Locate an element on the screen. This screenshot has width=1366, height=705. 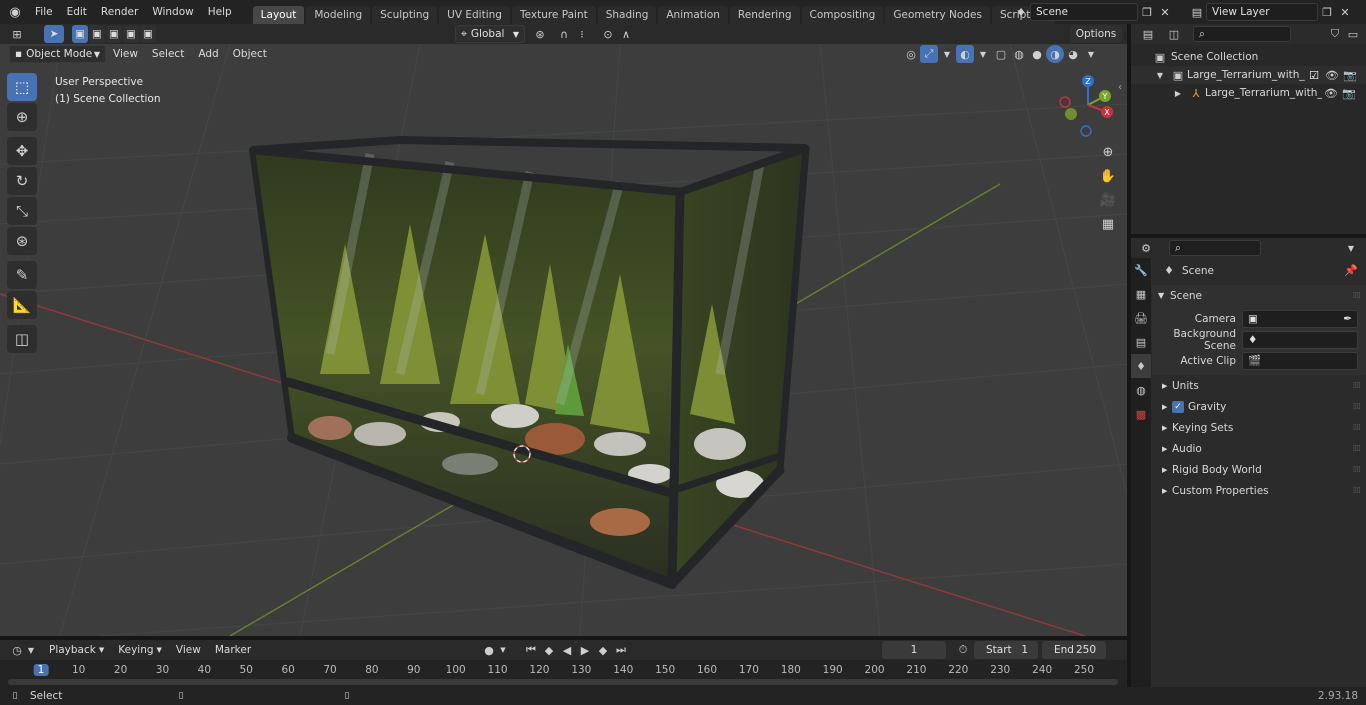
object-mode-dropdown: ▪ Object Mode ▼ is located at coordinates (57, 54).